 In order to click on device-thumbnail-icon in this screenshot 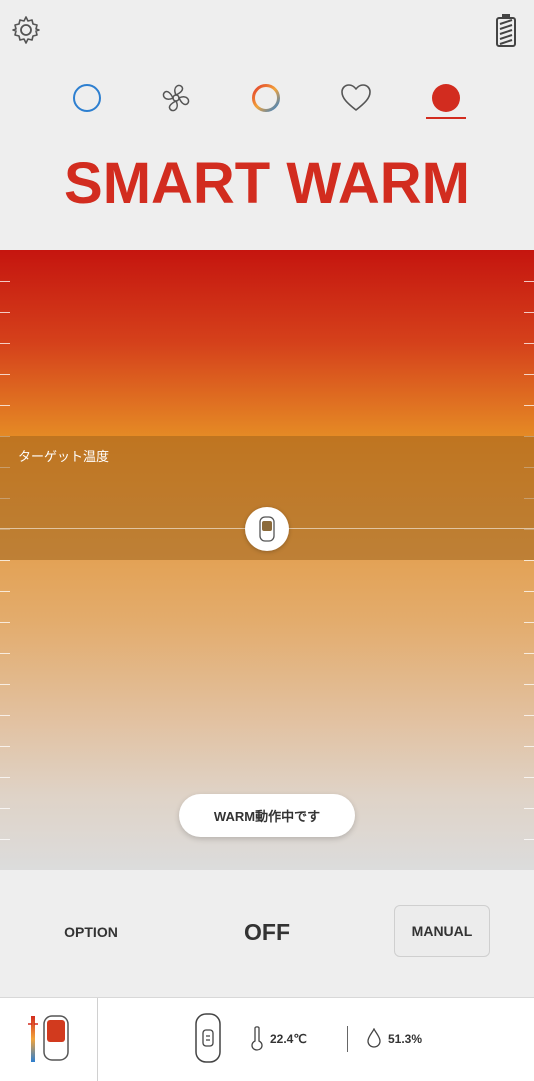, I will do `click(48, 1038)`.